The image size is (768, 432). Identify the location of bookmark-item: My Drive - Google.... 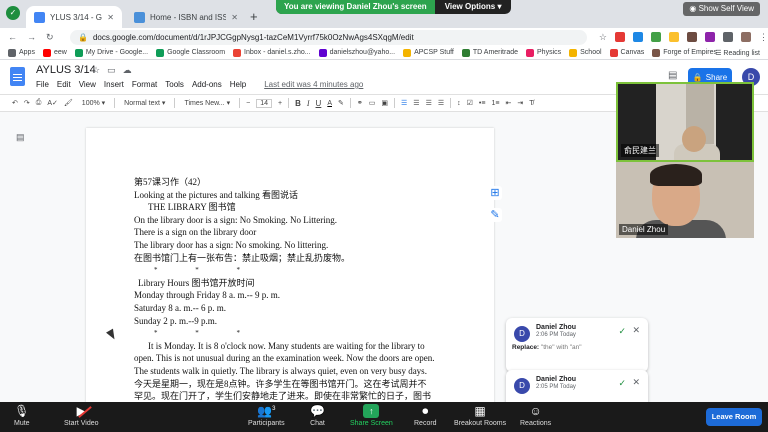
(111, 52).